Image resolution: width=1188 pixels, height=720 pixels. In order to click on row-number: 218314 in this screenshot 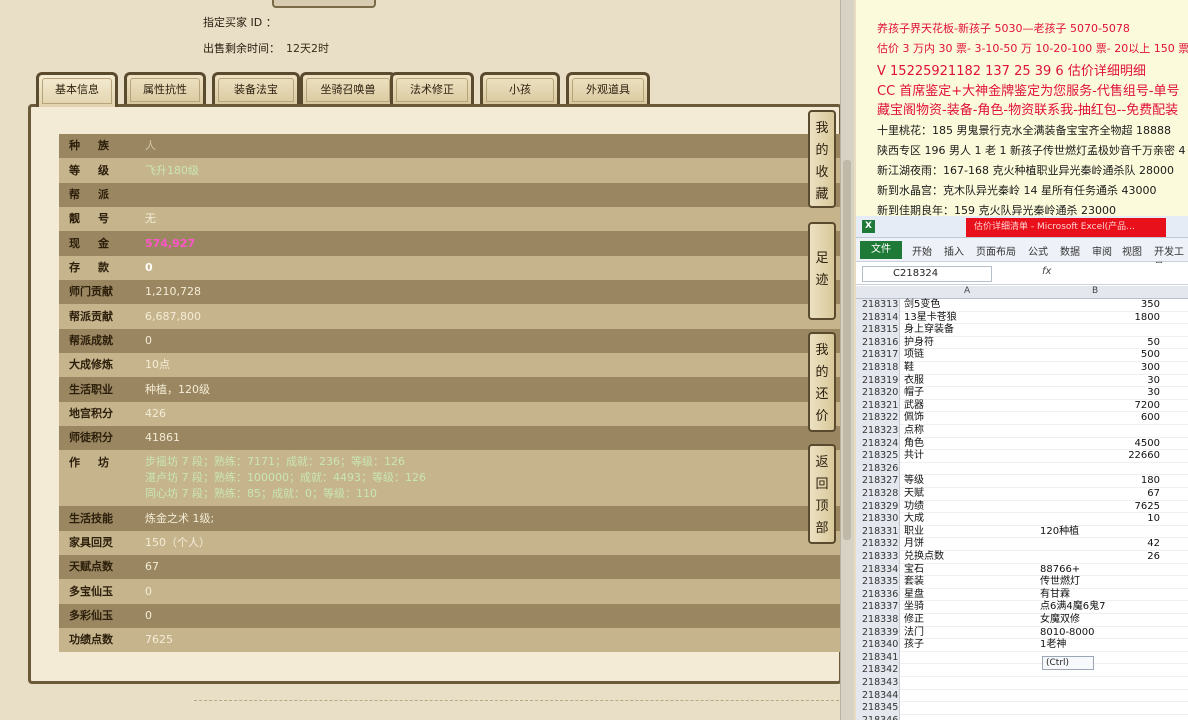, I will do `click(878, 318)`.